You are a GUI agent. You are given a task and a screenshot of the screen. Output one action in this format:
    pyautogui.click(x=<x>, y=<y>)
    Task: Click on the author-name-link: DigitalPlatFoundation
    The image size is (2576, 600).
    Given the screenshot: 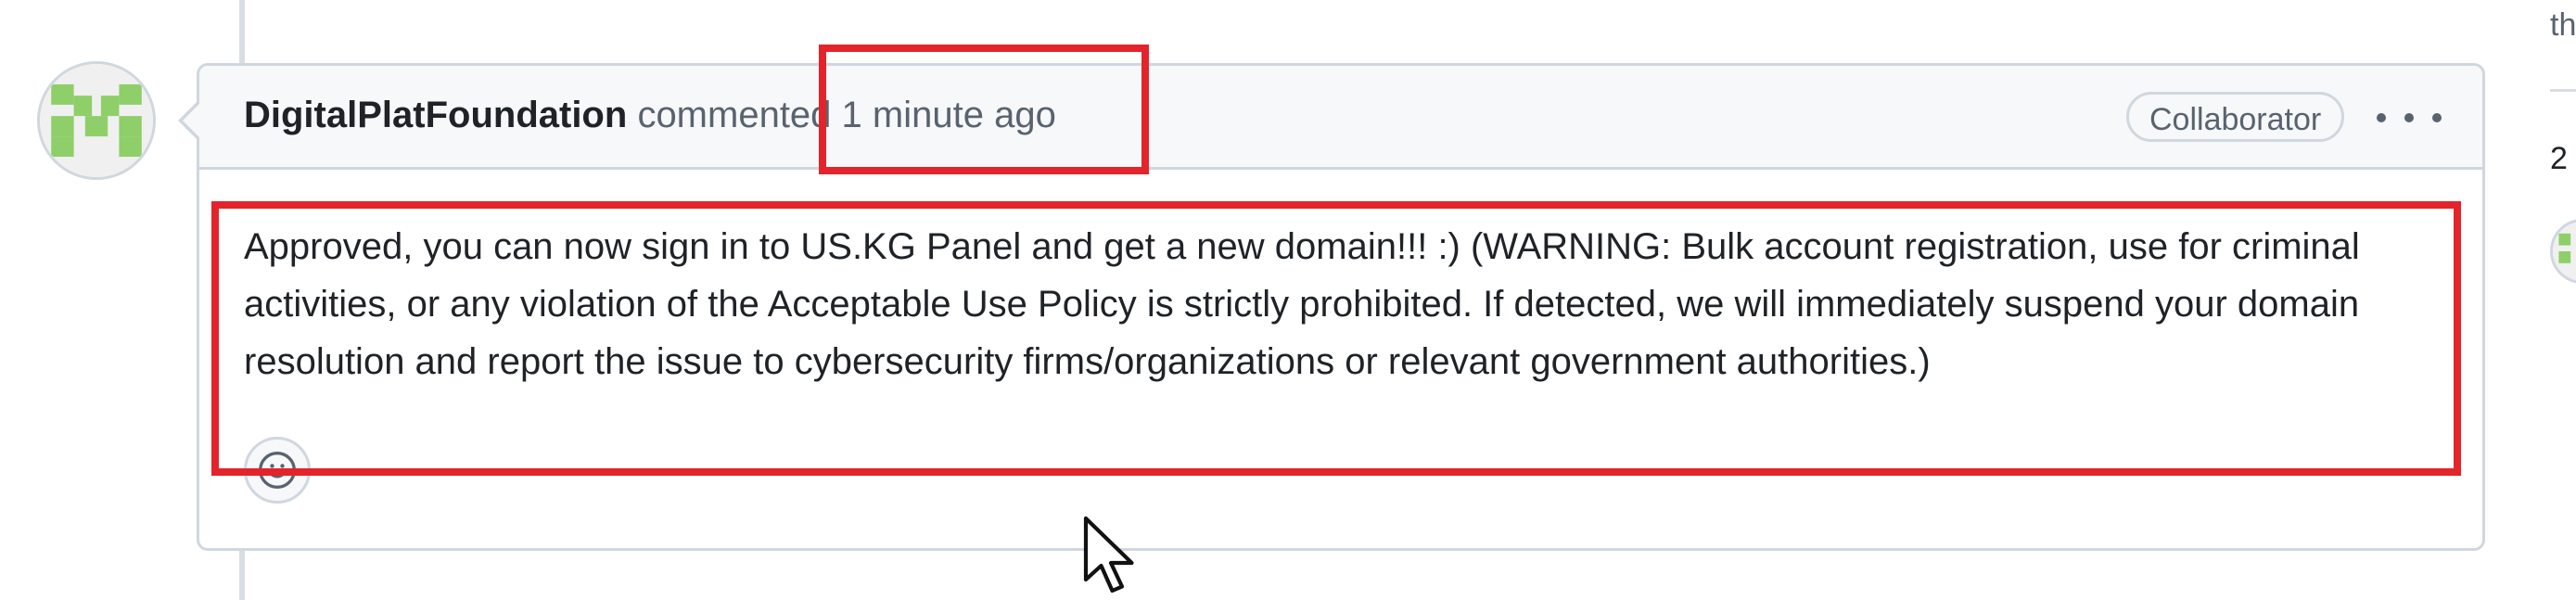 What is the action you would take?
    pyautogui.click(x=435, y=115)
    